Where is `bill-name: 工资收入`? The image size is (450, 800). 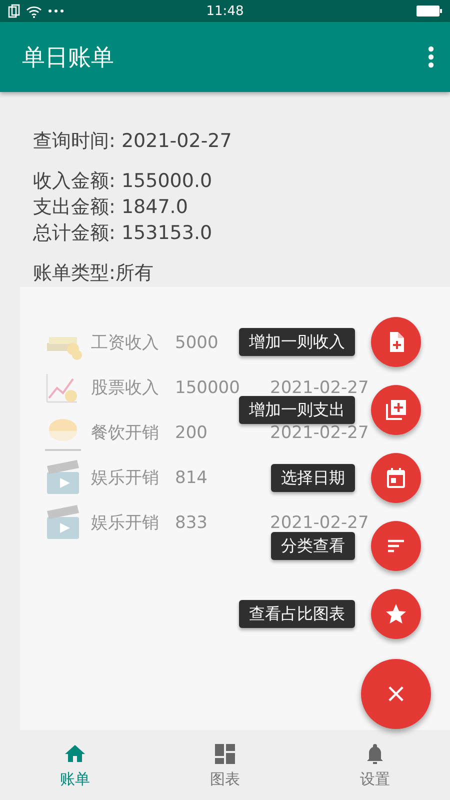
bill-name: 工资收入 is located at coordinates (125, 343).